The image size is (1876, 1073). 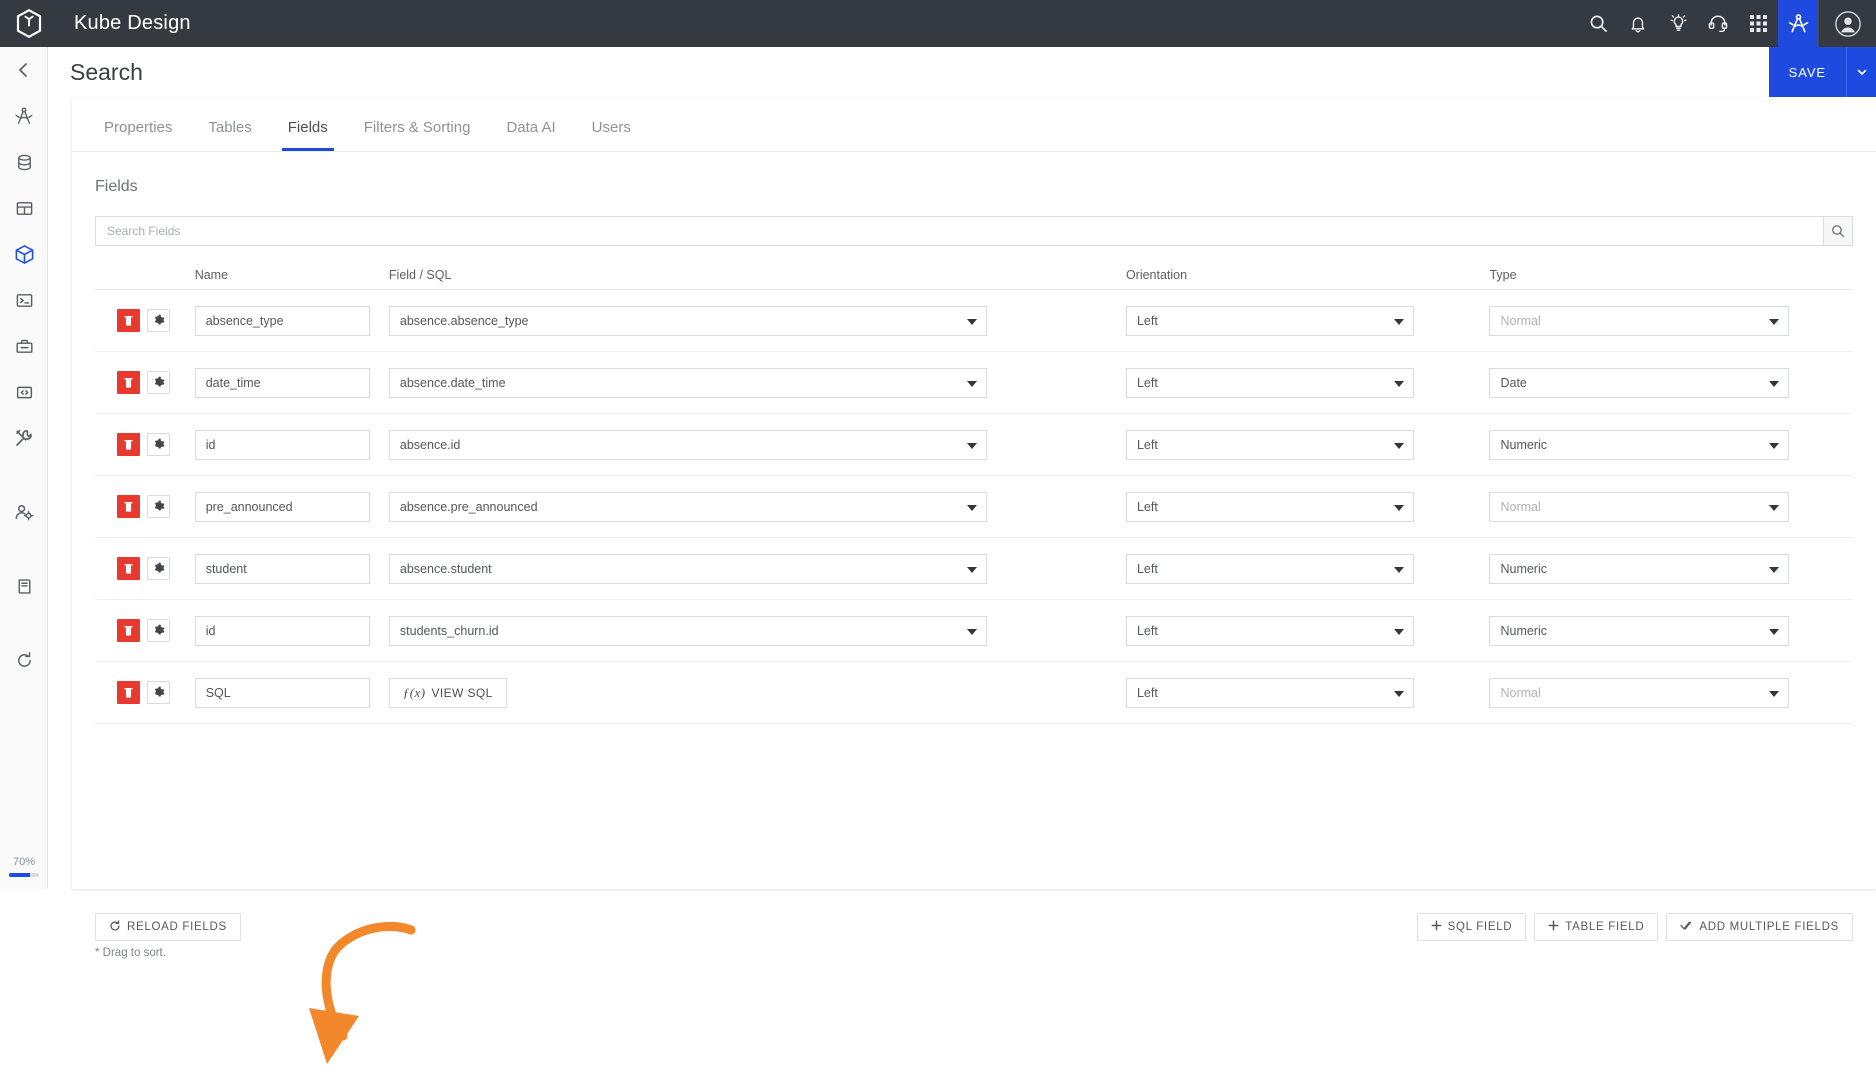 What do you see at coordinates (445, 568) in the screenshot?
I see `field-sql-value: absence.student` at bounding box center [445, 568].